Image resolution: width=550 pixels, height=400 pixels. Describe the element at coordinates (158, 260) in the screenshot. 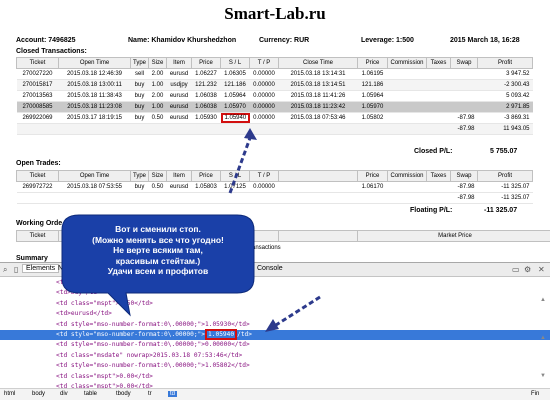

I see `callout-line: красивым стейтам.)` at that location.